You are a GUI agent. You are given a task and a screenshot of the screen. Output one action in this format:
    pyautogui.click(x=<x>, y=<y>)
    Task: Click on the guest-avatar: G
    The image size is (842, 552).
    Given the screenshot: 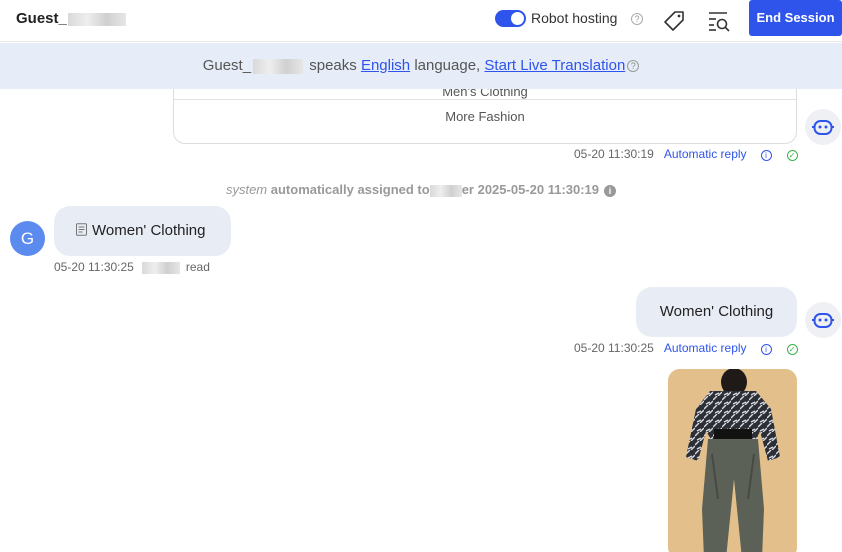 What is the action you would take?
    pyautogui.click(x=27, y=238)
    